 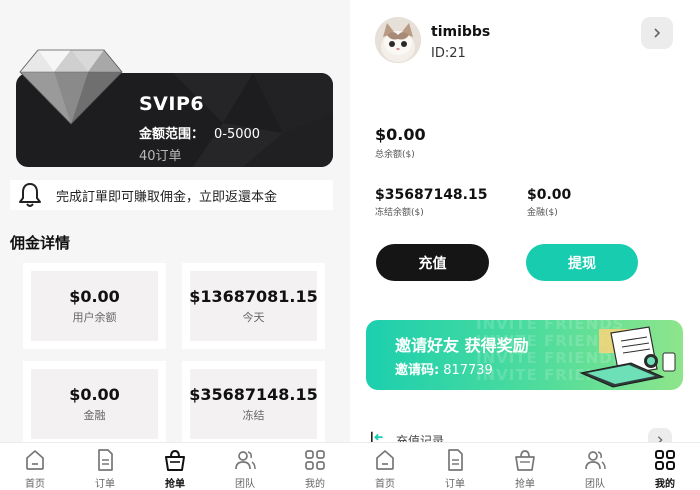 What do you see at coordinates (30, 195) in the screenshot?
I see `bell-icon` at bounding box center [30, 195].